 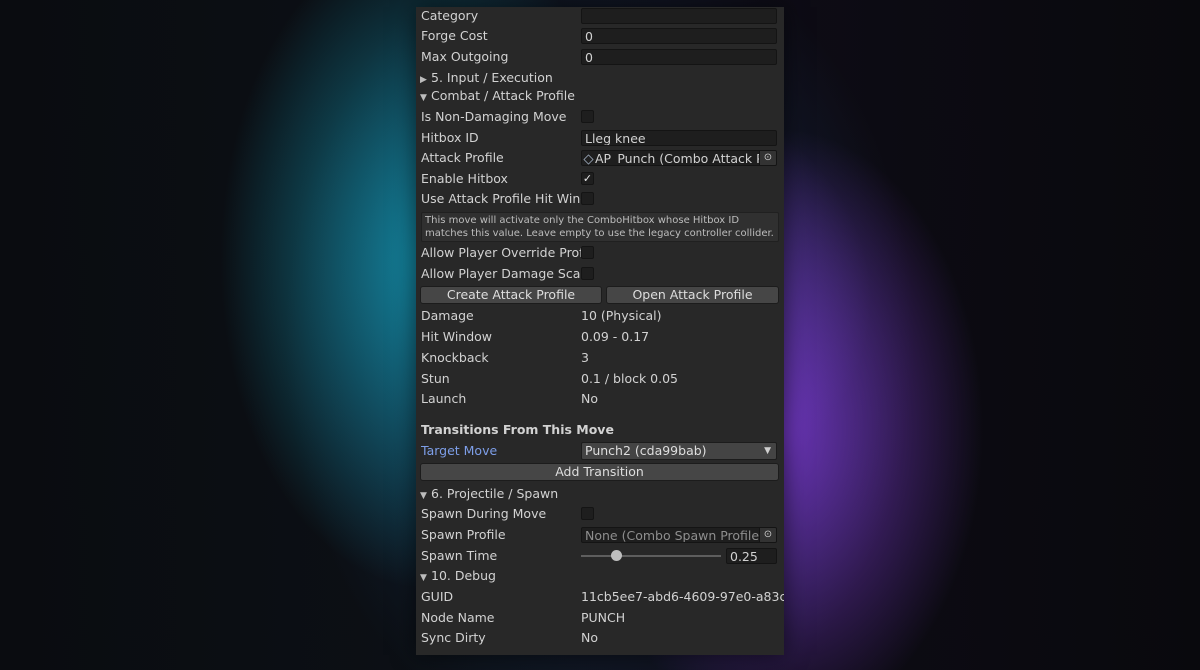 What do you see at coordinates (444, 398) in the screenshot?
I see `stat-launch-label: Launch` at bounding box center [444, 398].